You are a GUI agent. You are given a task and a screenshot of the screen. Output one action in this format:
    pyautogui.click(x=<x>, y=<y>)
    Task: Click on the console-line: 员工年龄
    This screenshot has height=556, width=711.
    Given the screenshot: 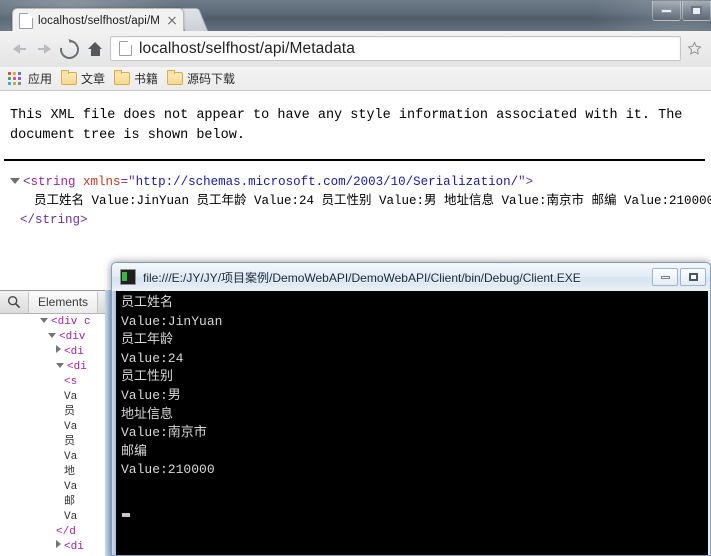 What is the action you would take?
    pyautogui.click(x=147, y=340)
    